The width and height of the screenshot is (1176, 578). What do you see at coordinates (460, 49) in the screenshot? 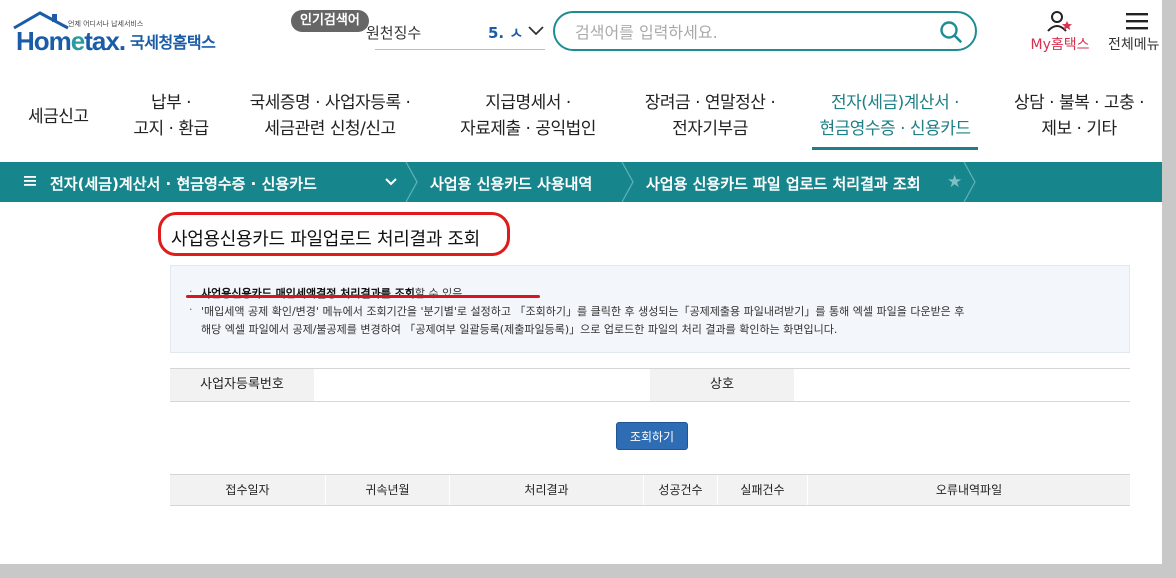
I see `popular-keyword-underline` at bounding box center [460, 49].